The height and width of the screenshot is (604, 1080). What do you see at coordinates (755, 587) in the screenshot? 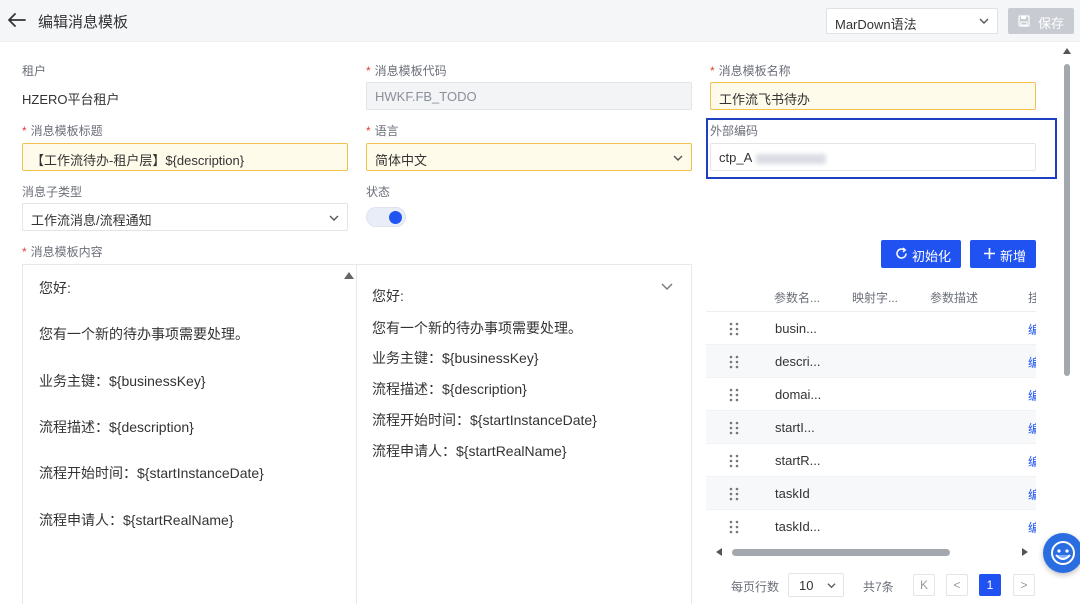
I see `per-page-label: 每页行数` at bounding box center [755, 587].